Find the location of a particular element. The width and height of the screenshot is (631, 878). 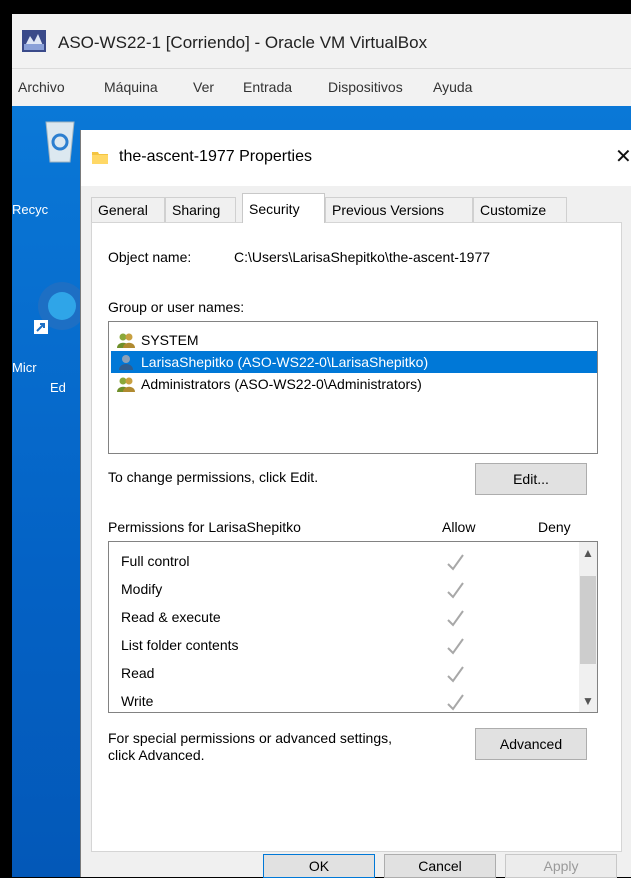

permission-name: Write is located at coordinates (137, 701).